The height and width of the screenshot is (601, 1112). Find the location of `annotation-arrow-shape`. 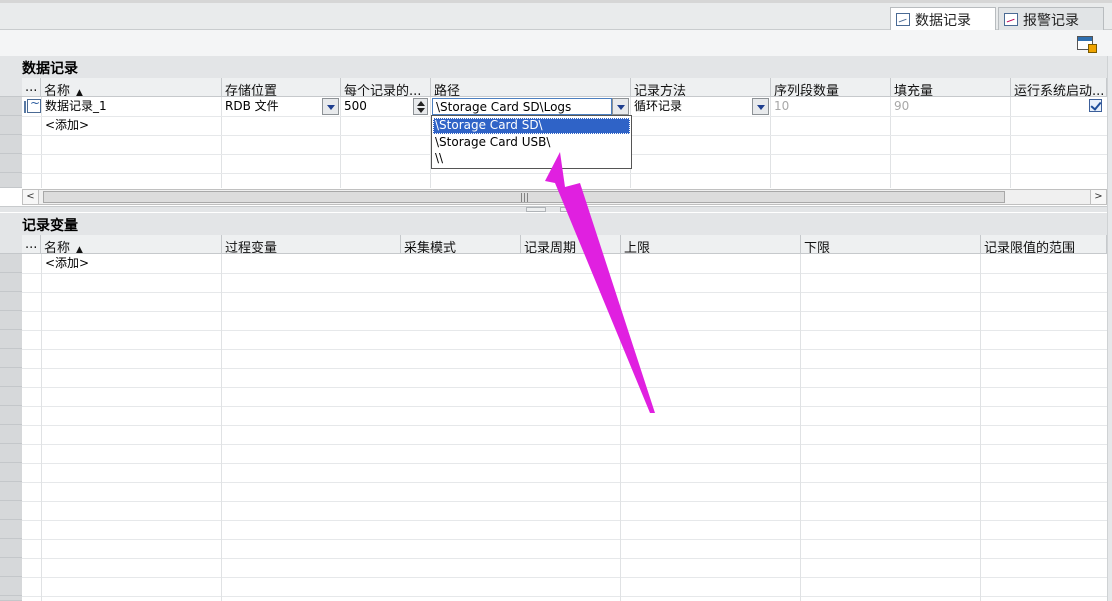

annotation-arrow-shape is located at coordinates (600, 282).